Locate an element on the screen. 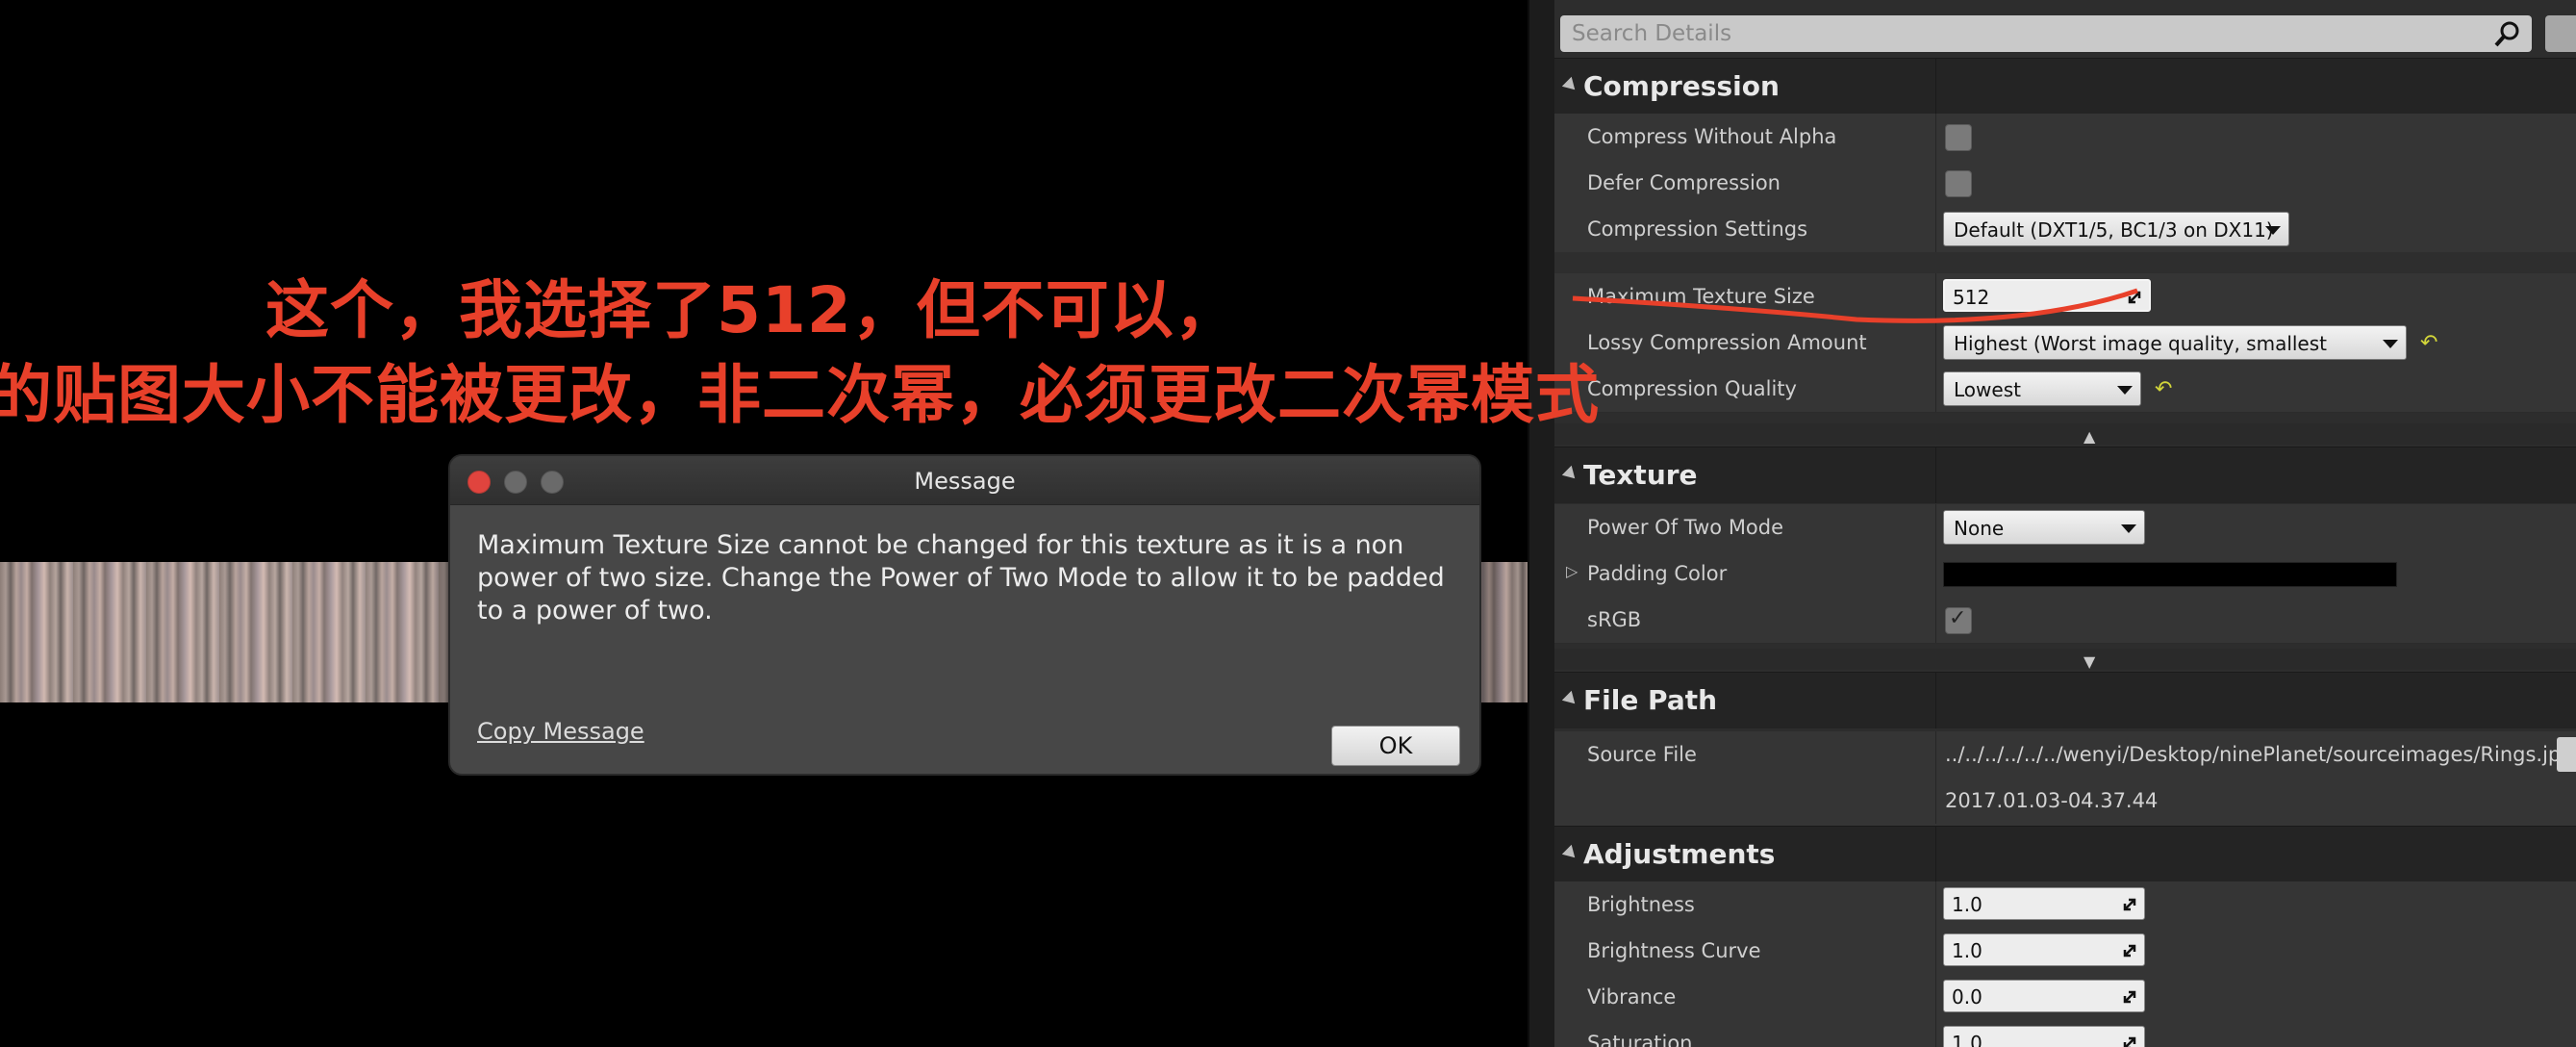 The width and height of the screenshot is (2576, 1047). property-label: Brightness is located at coordinates (1641, 904).